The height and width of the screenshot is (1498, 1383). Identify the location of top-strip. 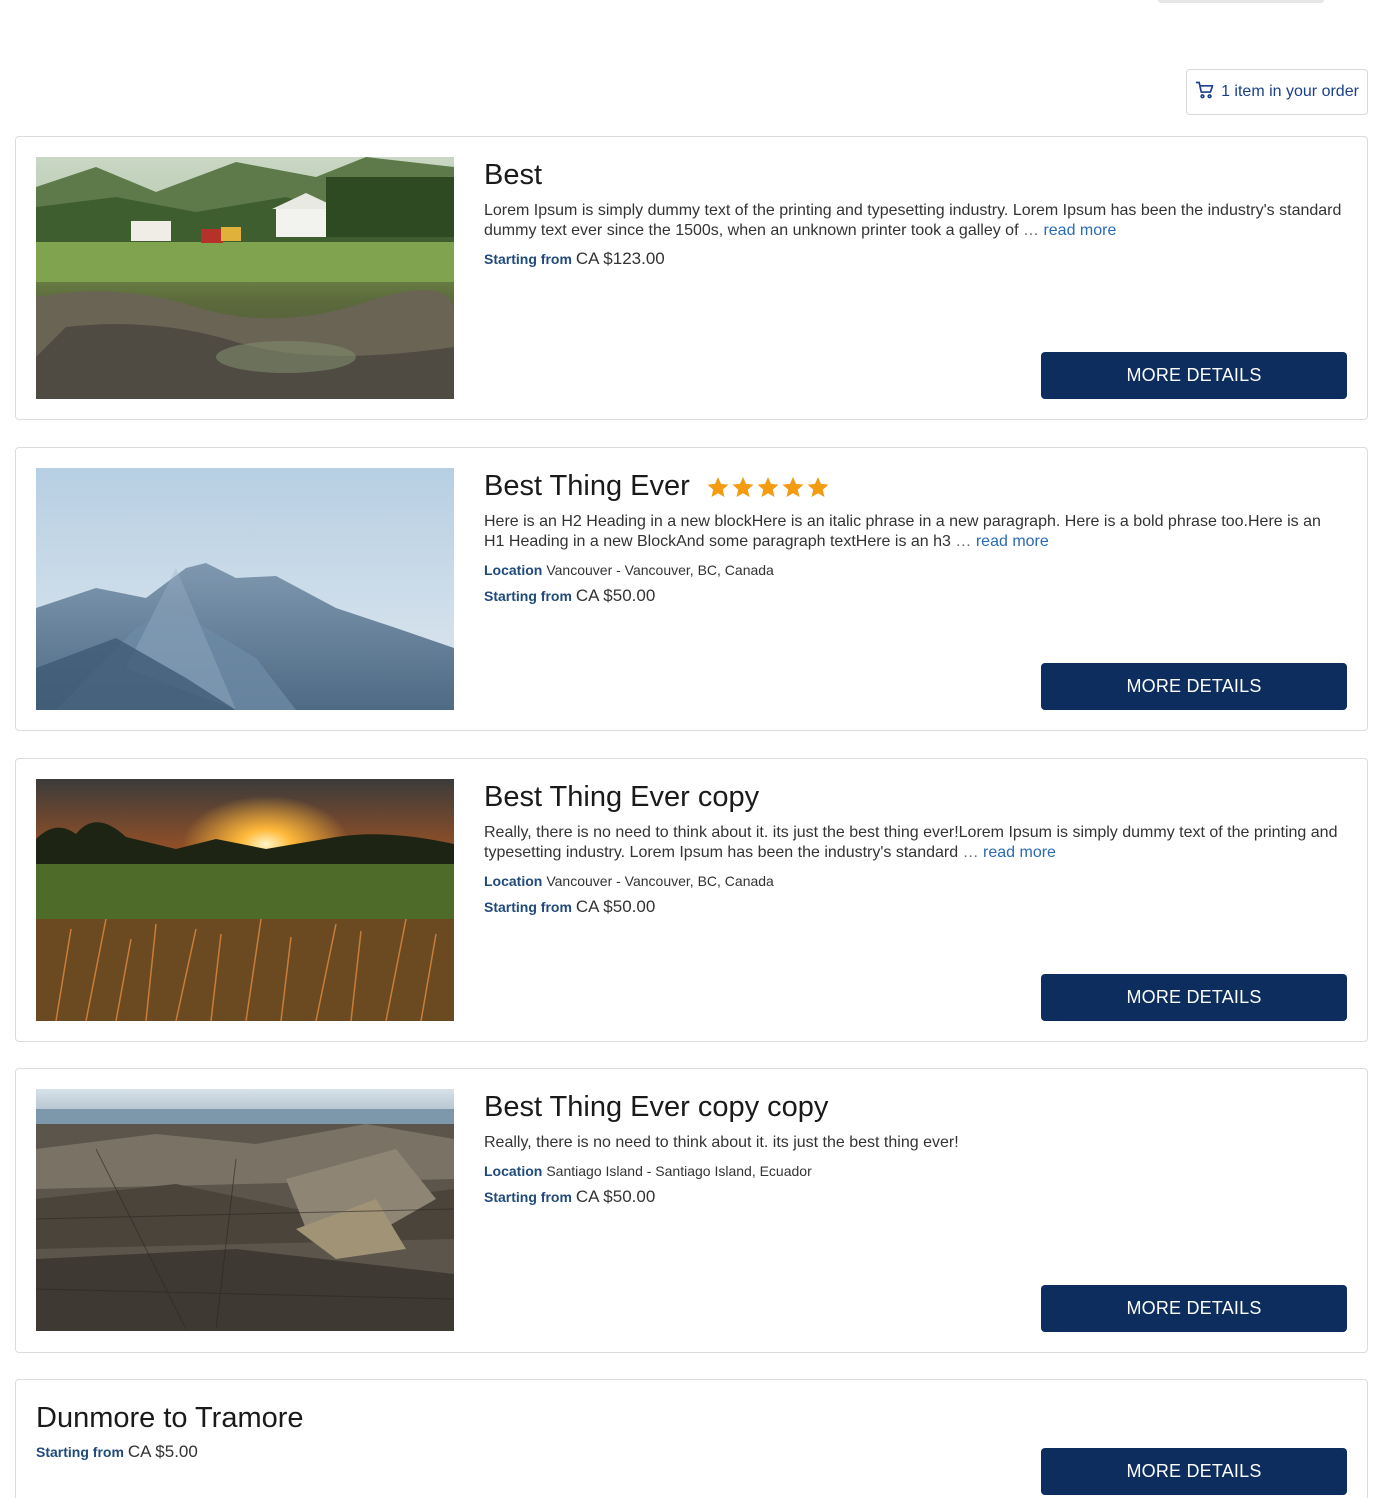
(1241, 1).